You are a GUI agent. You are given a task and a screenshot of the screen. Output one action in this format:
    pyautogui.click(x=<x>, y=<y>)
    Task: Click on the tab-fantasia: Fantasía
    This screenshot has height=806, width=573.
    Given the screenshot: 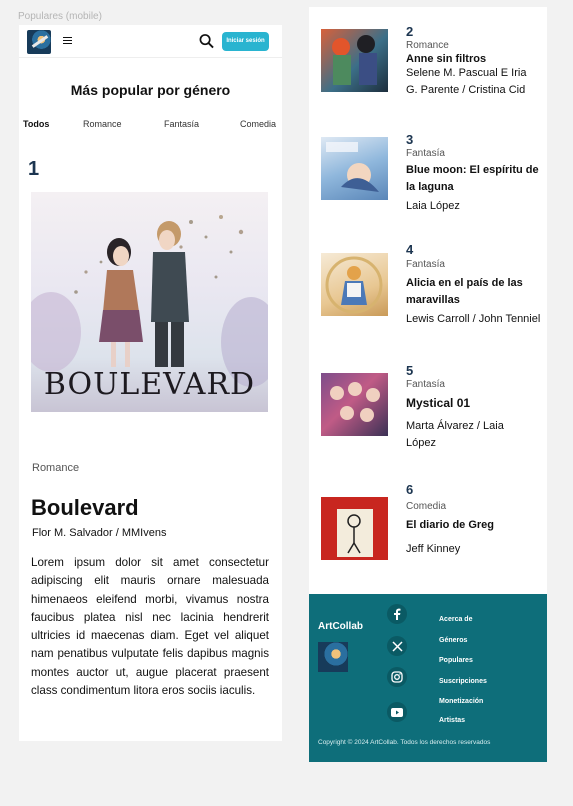 What is the action you would take?
    pyautogui.click(x=181, y=124)
    